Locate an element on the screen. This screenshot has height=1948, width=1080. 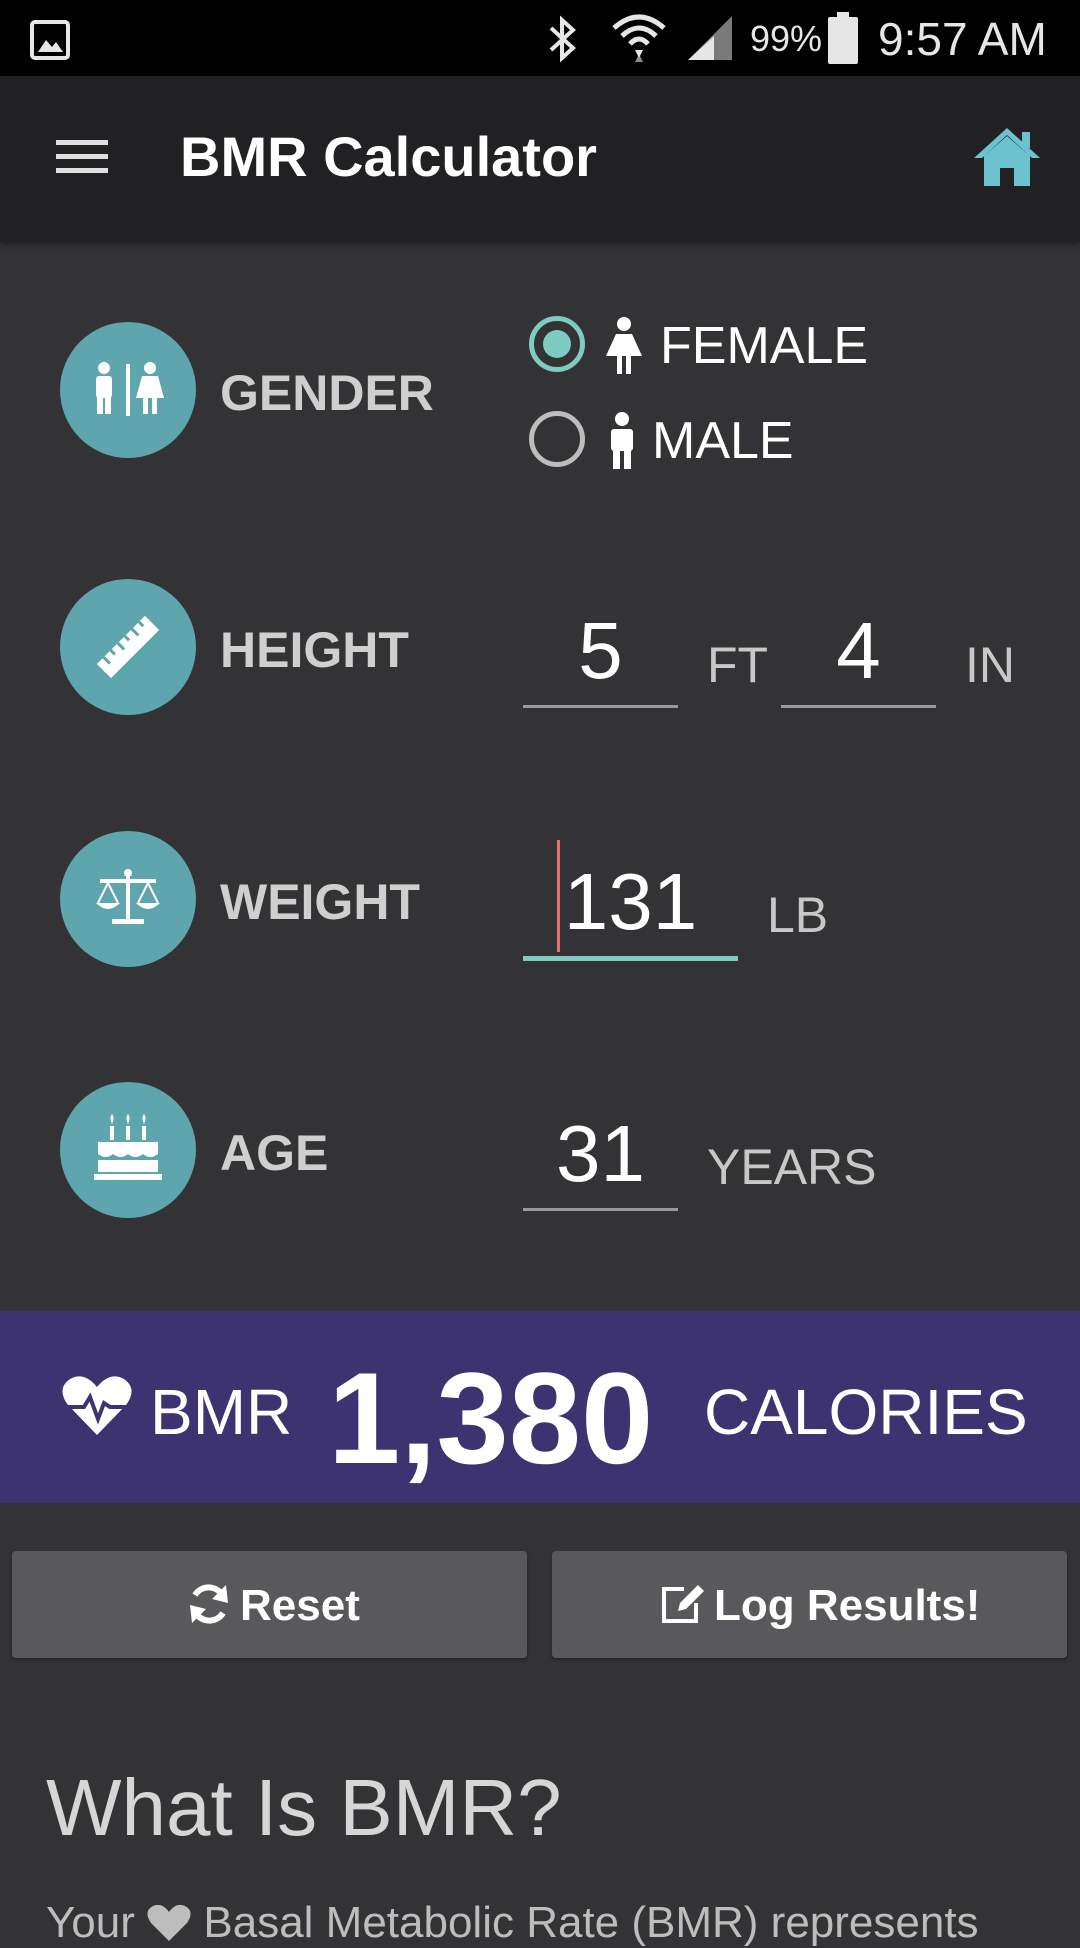
info-body-start: Your is located at coordinates (90, 1922).